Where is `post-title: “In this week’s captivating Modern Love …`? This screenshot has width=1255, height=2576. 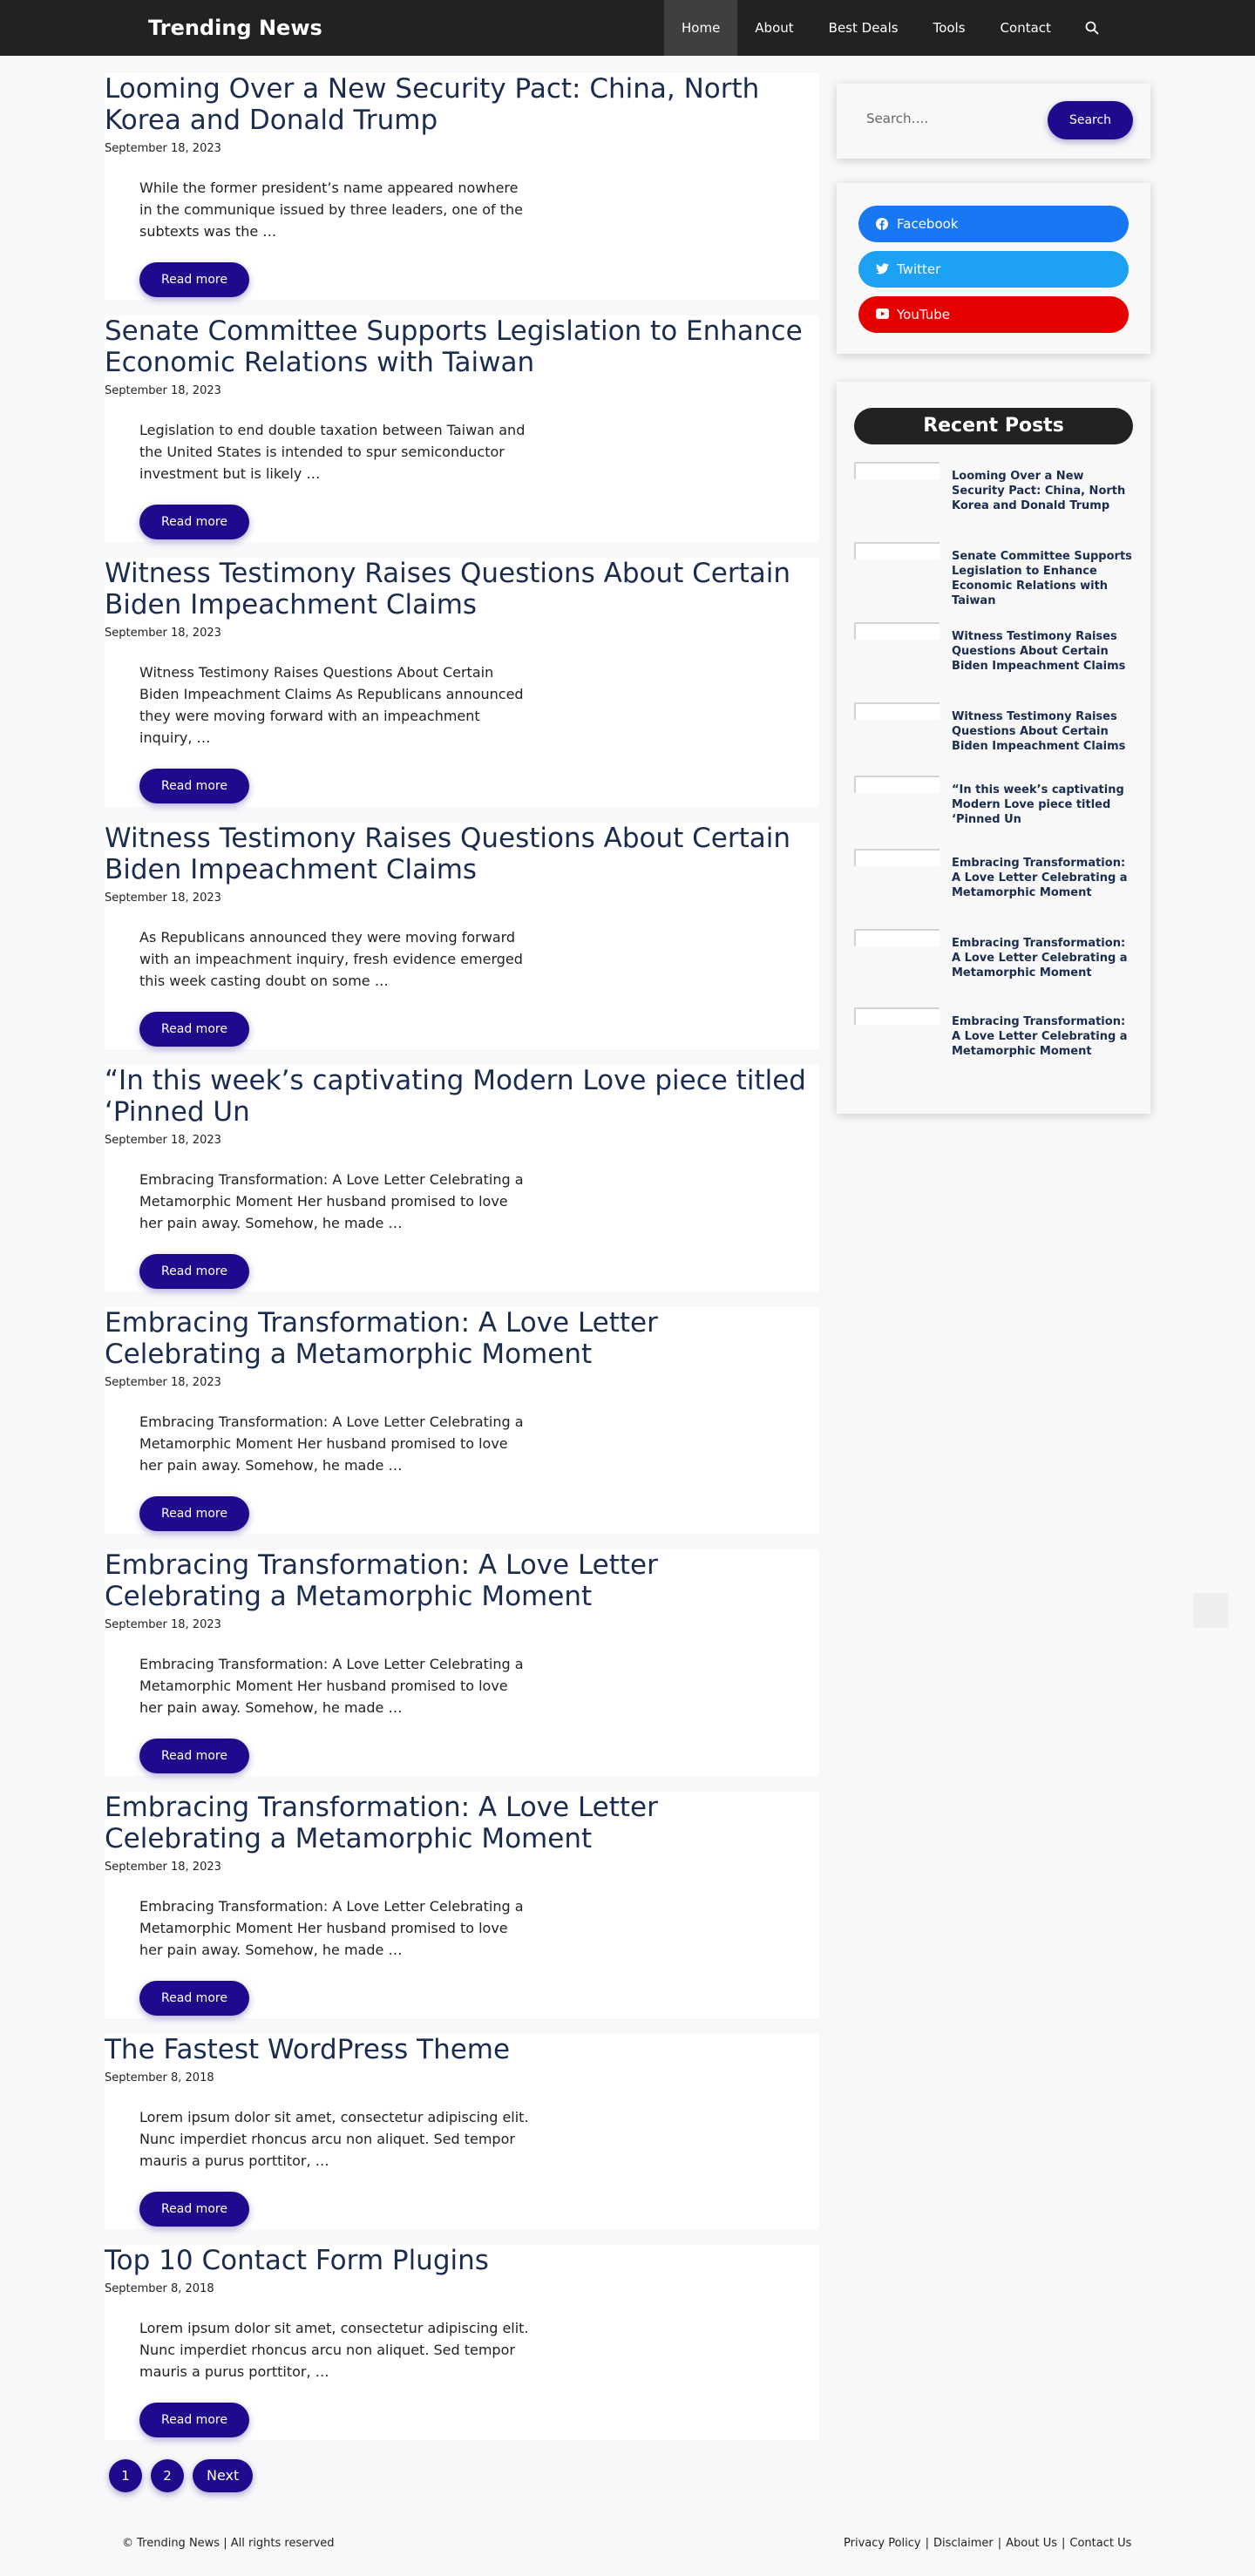 post-title: “In this week’s captivating Modern Love … is located at coordinates (462, 1097).